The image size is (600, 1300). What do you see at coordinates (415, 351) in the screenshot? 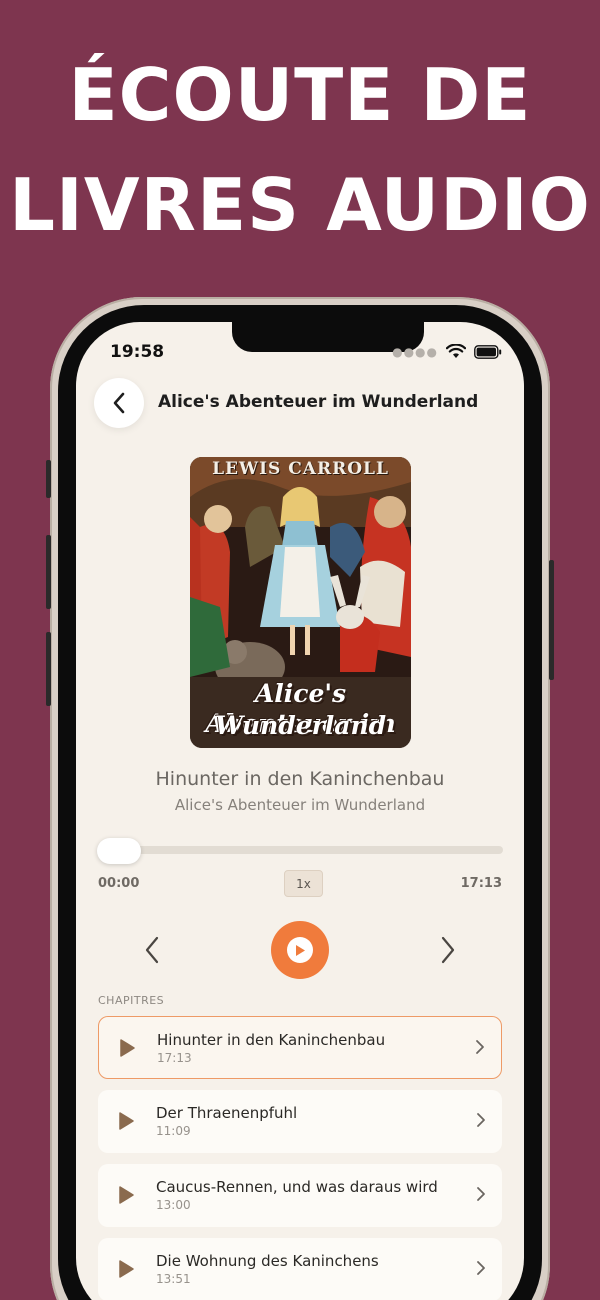
I see `signal-dots-icon: ●●●●` at bounding box center [415, 351].